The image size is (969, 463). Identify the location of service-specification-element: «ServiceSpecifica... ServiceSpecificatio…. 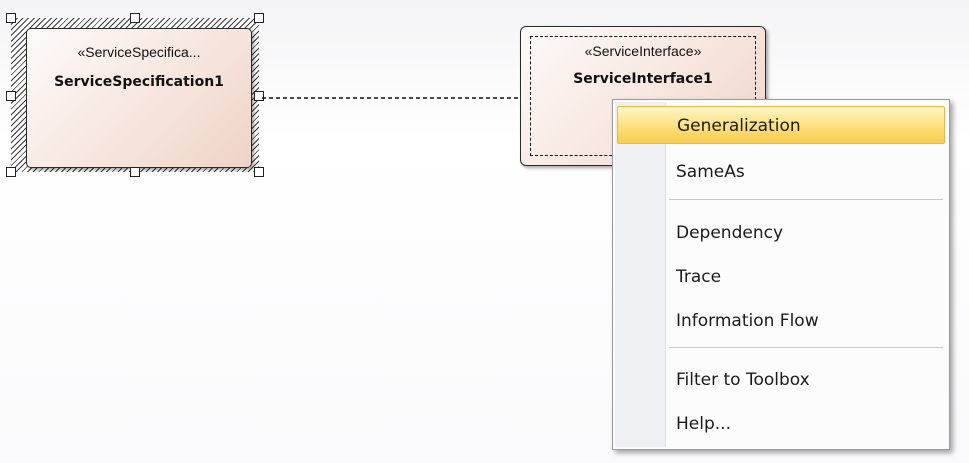
(139, 98).